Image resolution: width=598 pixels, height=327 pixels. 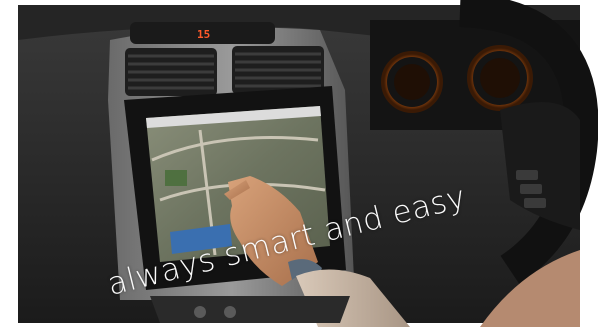 What do you see at coordinates (278, 70) in the screenshot?
I see `air-vent-right` at bounding box center [278, 70].